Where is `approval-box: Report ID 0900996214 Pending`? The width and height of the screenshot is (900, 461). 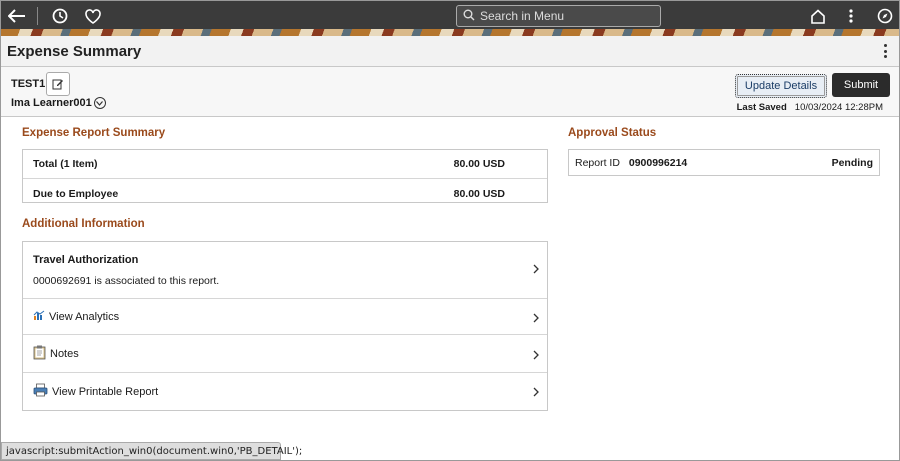 approval-box: Report ID 0900996214 Pending is located at coordinates (724, 162).